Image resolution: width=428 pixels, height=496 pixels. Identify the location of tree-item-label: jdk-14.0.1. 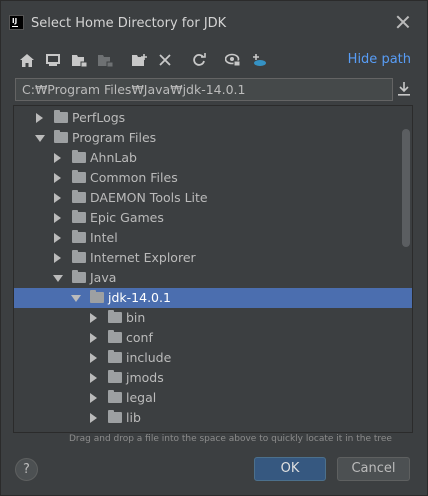
(139, 297).